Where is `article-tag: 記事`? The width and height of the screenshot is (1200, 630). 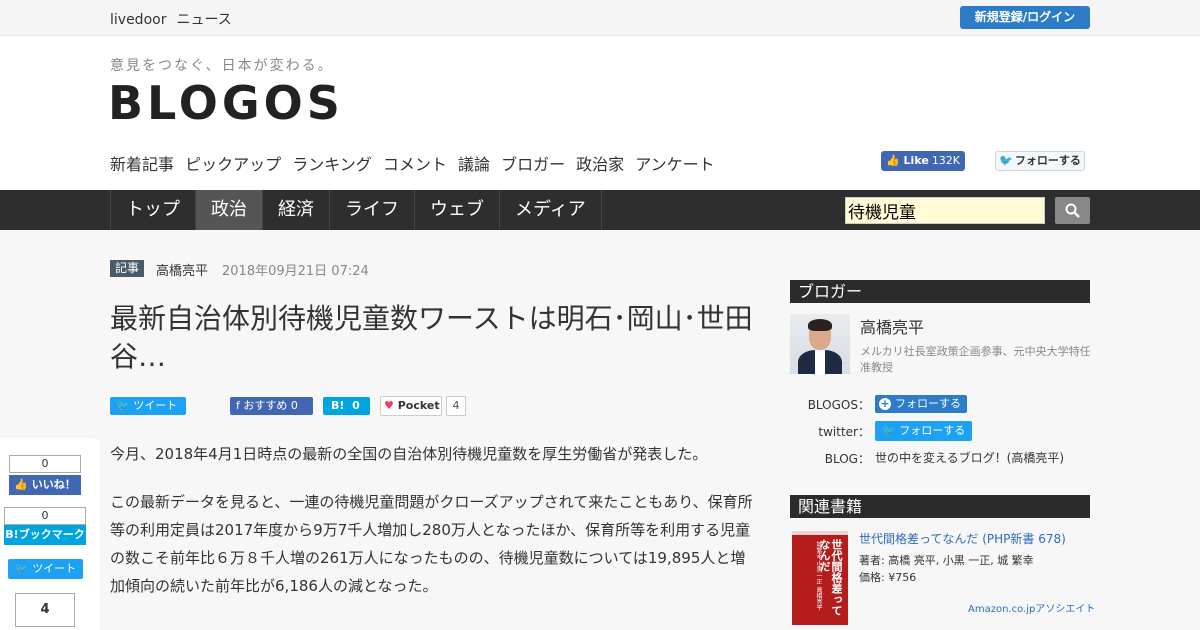 article-tag: 記事 is located at coordinates (127, 268).